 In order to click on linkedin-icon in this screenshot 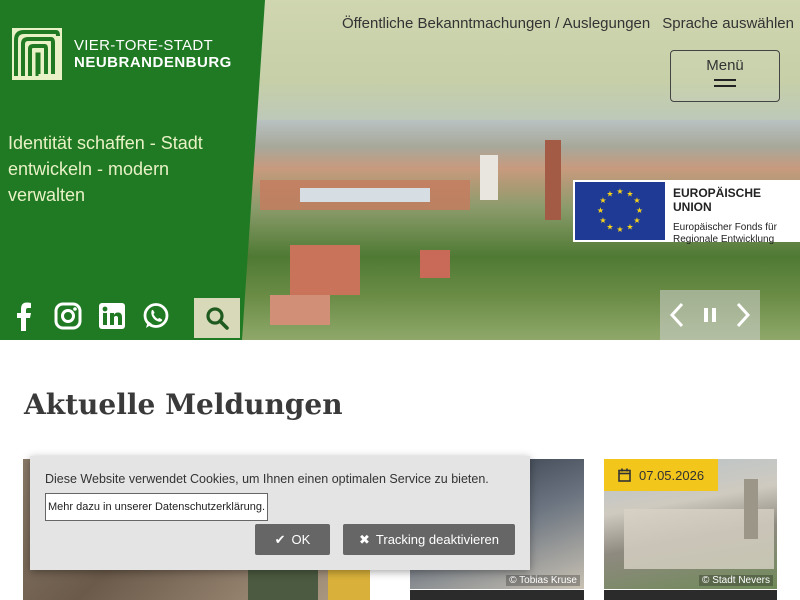, I will do `click(112, 316)`.